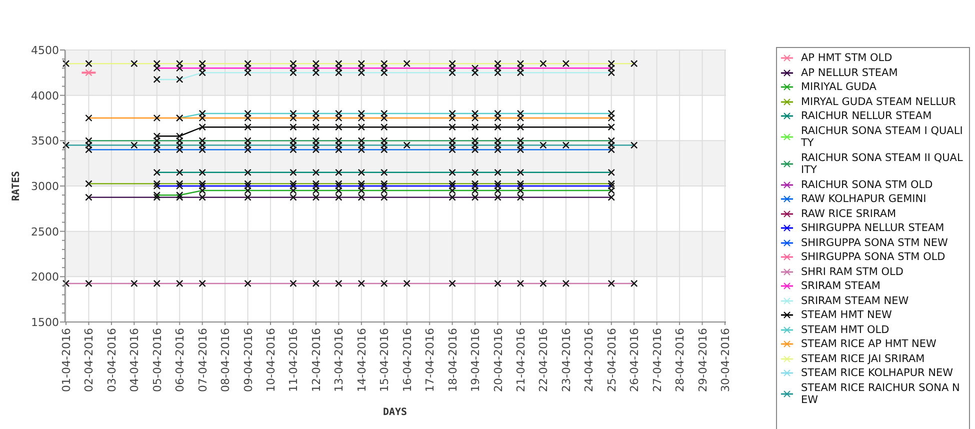 This screenshot has width=975, height=429. I want to click on y-tick-label: 2000, so click(45, 277).